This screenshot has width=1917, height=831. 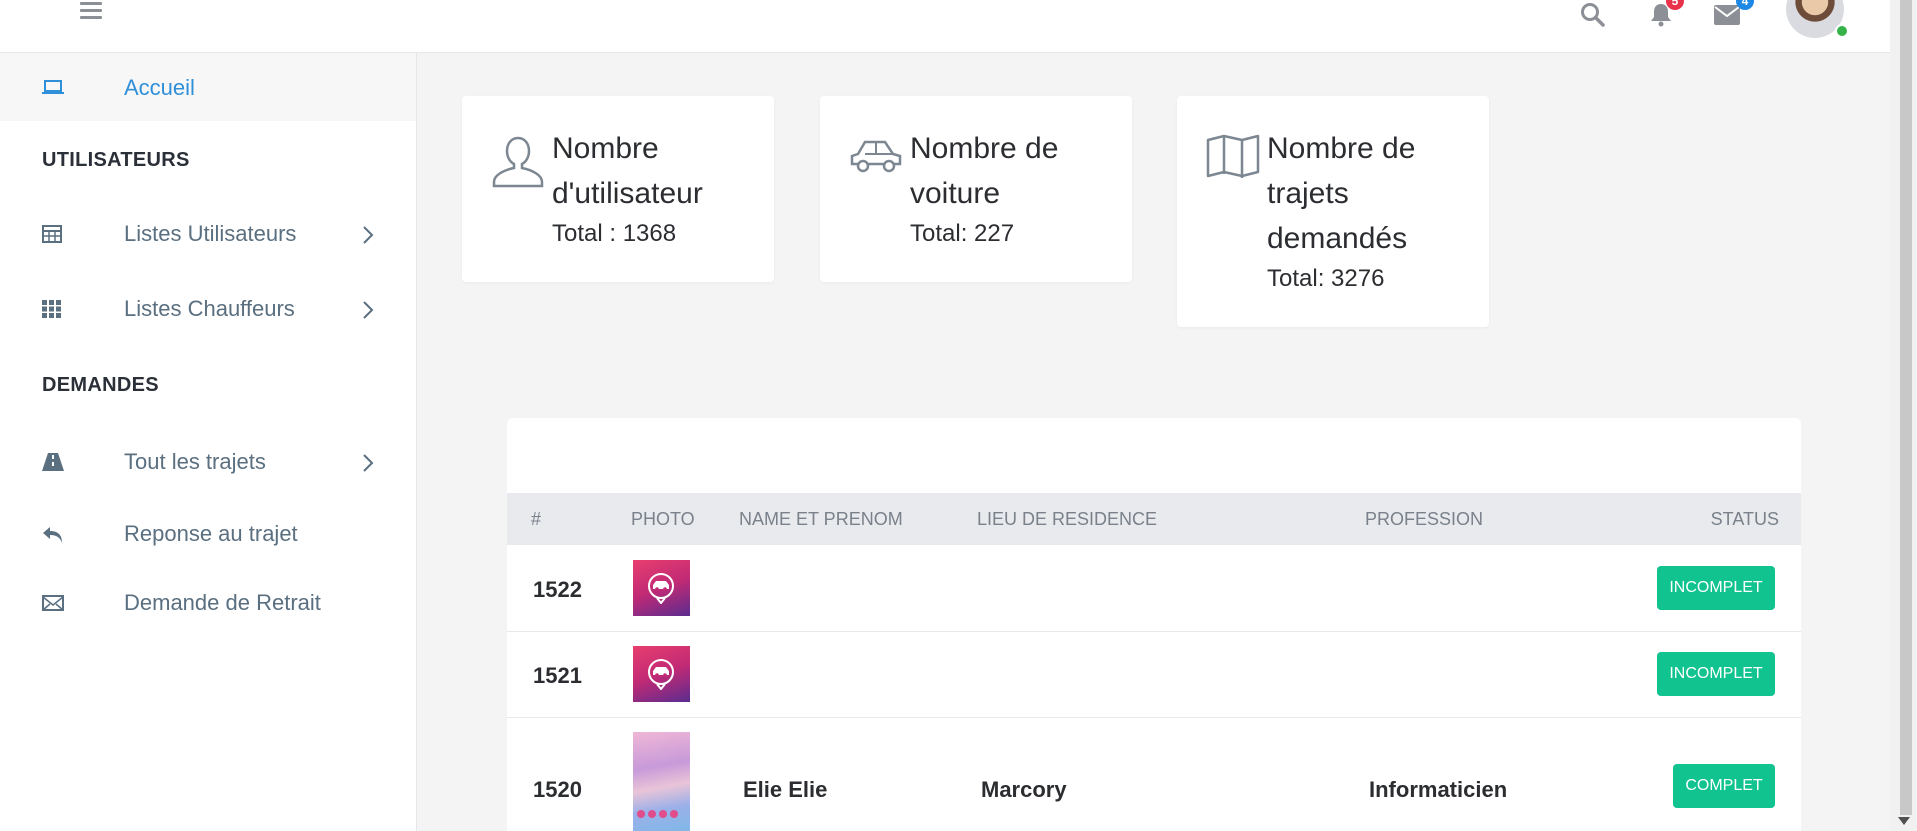 What do you see at coordinates (53, 464) in the screenshot?
I see `road-icon` at bounding box center [53, 464].